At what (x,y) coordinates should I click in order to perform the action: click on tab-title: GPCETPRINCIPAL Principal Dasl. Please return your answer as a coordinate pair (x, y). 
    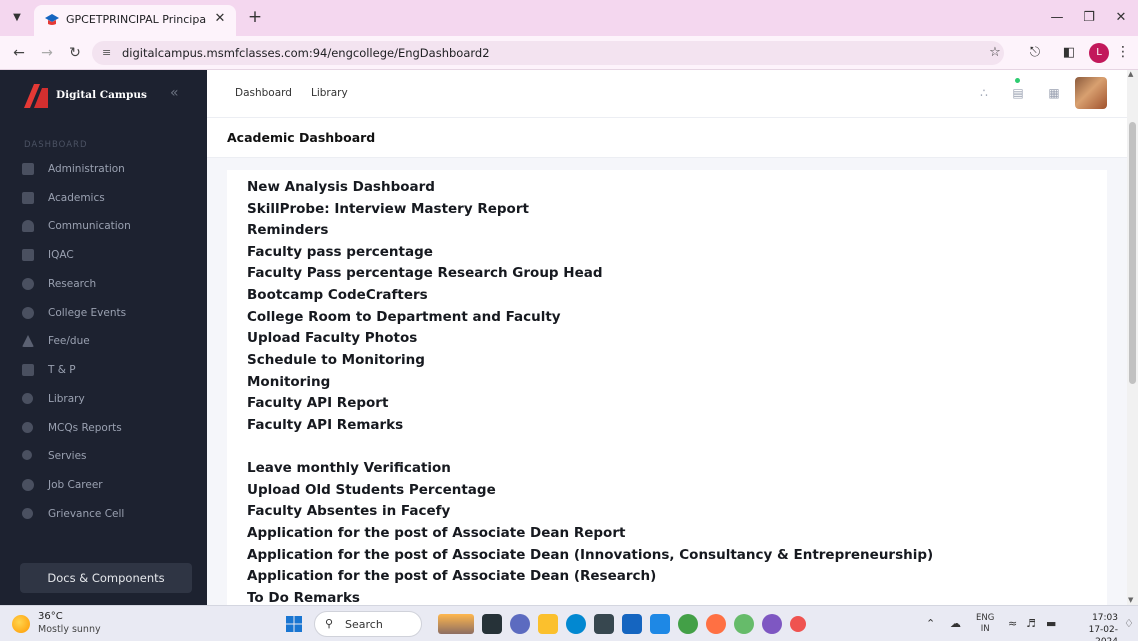
    Looking at the image, I should click on (136, 19).